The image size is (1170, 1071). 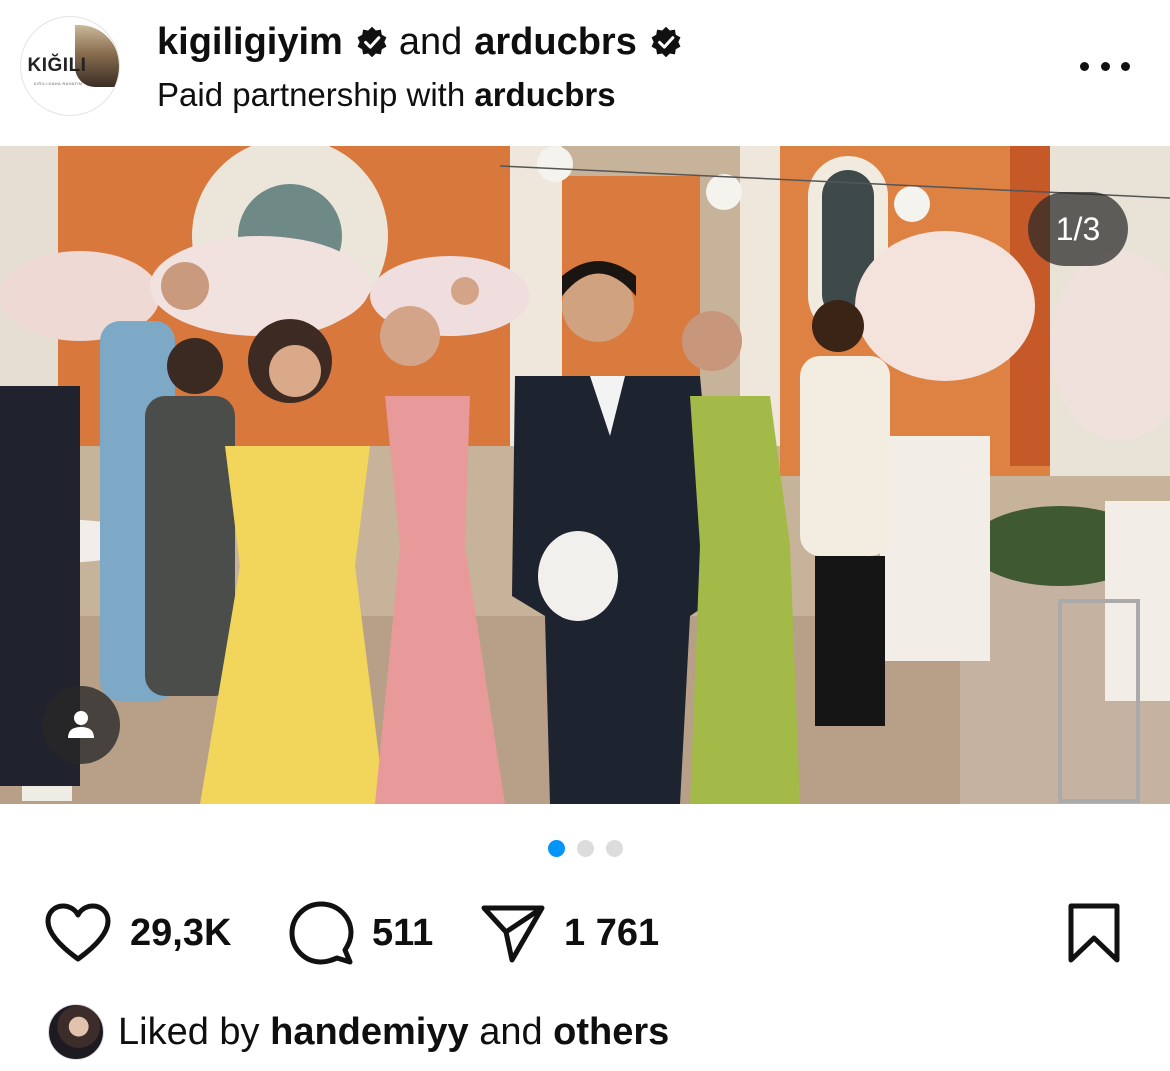 I want to click on liker-username: handemiyy, so click(x=369, y=1032).